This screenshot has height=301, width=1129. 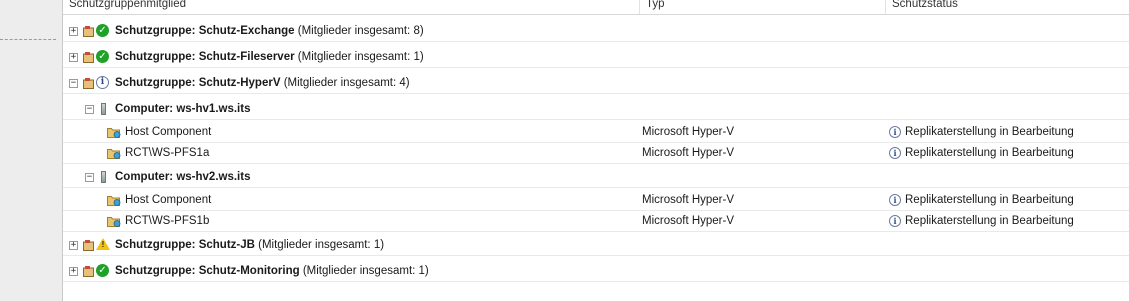 What do you see at coordinates (596, 7) in the screenshot?
I see `column-header: Schutzgruppenmitglied ^ Typ Schutzstatus` at bounding box center [596, 7].